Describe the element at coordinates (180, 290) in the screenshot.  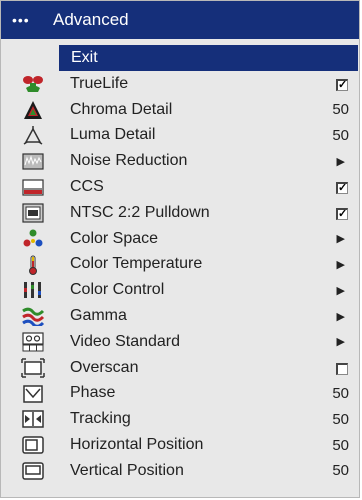
I see `menu-item-color-control: Color Control ▶` at that location.